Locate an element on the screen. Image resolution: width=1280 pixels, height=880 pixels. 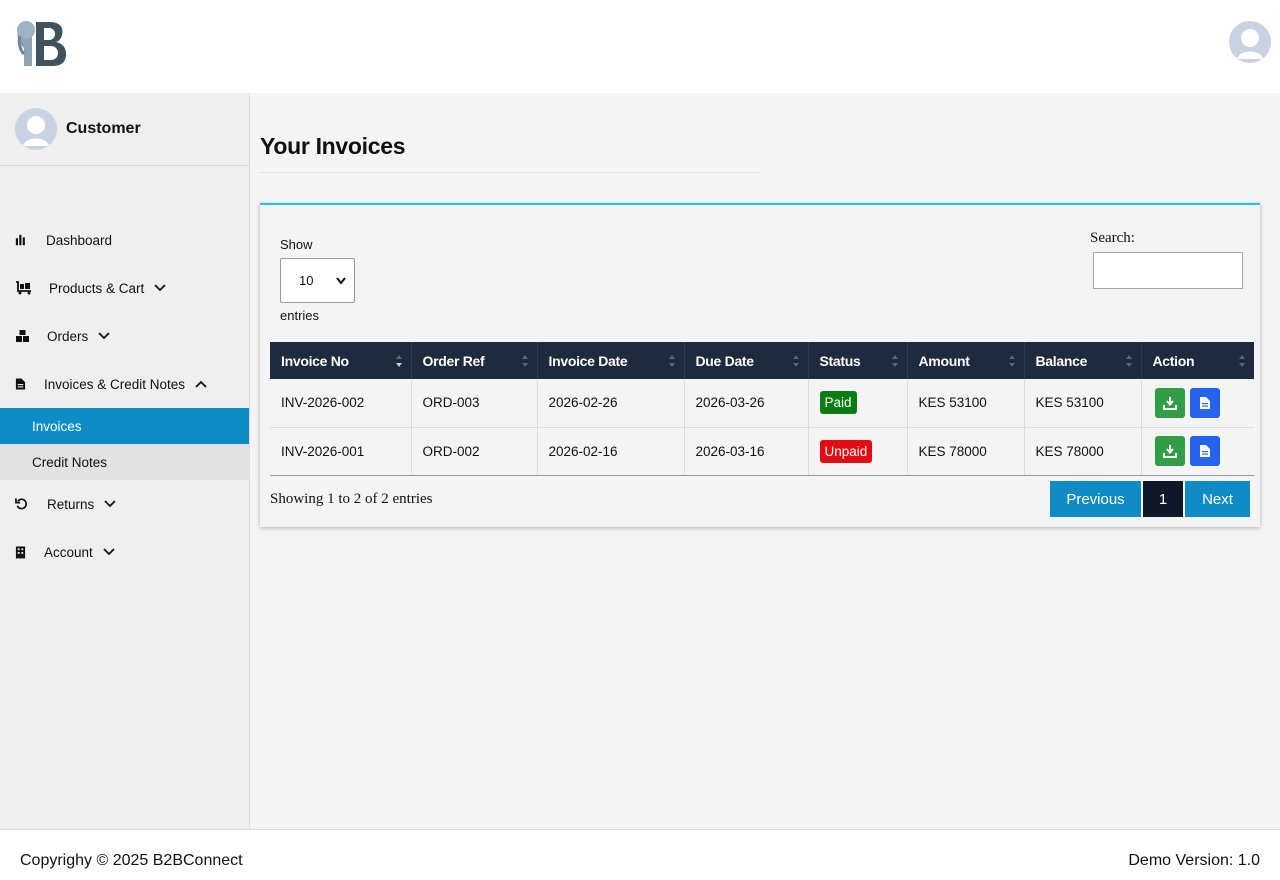
sidebar-subitem-credit-notes: Credit Notes is located at coordinates (124, 462).